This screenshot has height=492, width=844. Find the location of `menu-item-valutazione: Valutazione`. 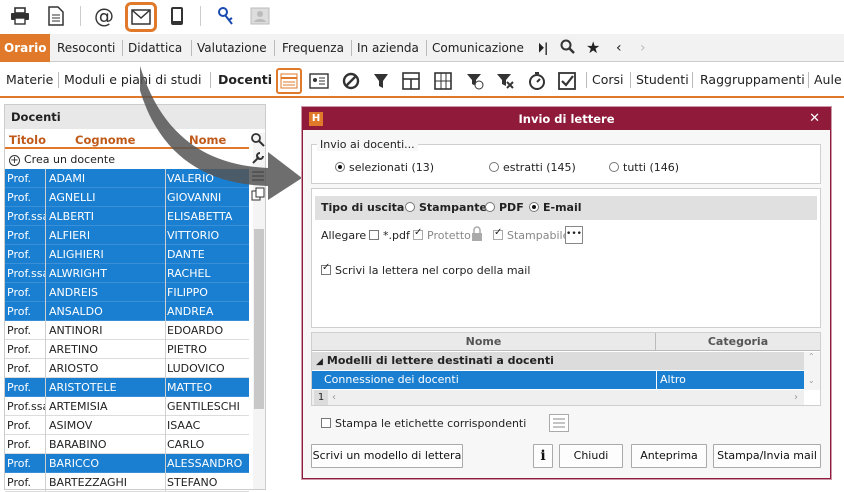

menu-item-valutazione: Valutazione is located at coordinates (232, 48).